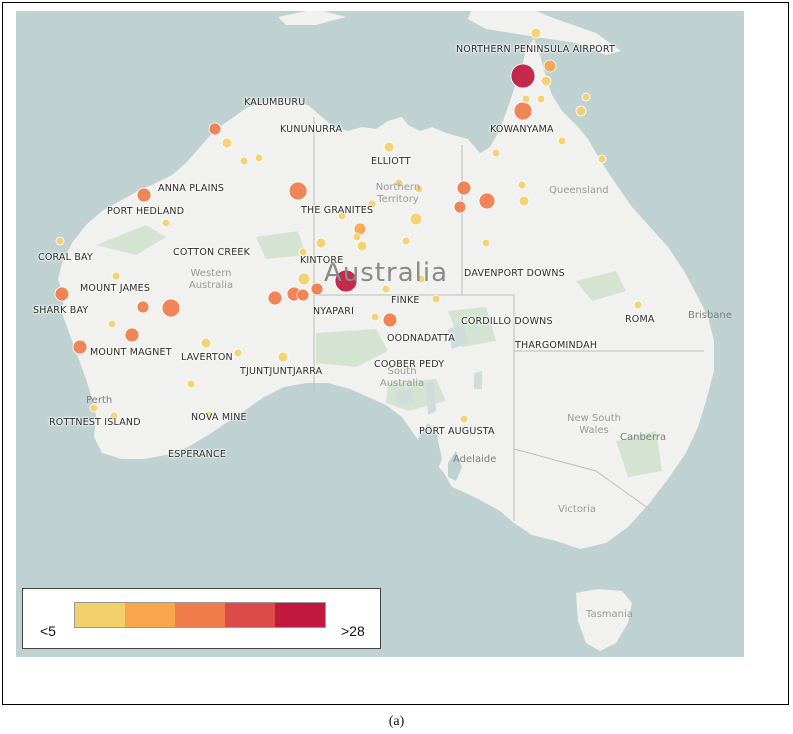 The image size is (793, 734). What do you see at coordinates (337, 210) in the screenshot?
I see `place-label: THE GRANITES` at bounding box center [337, 210].